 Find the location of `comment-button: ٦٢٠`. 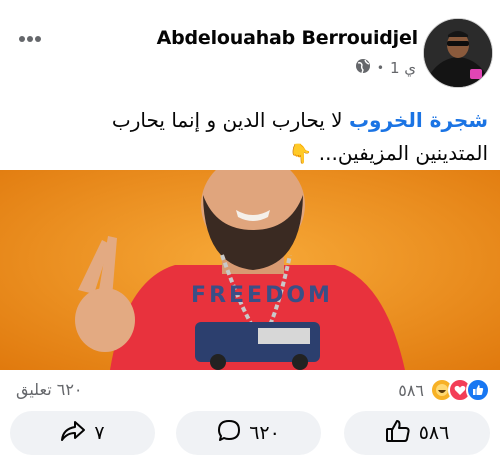

comment-button: ٦٢٠ is located at coordinates (248, 433).